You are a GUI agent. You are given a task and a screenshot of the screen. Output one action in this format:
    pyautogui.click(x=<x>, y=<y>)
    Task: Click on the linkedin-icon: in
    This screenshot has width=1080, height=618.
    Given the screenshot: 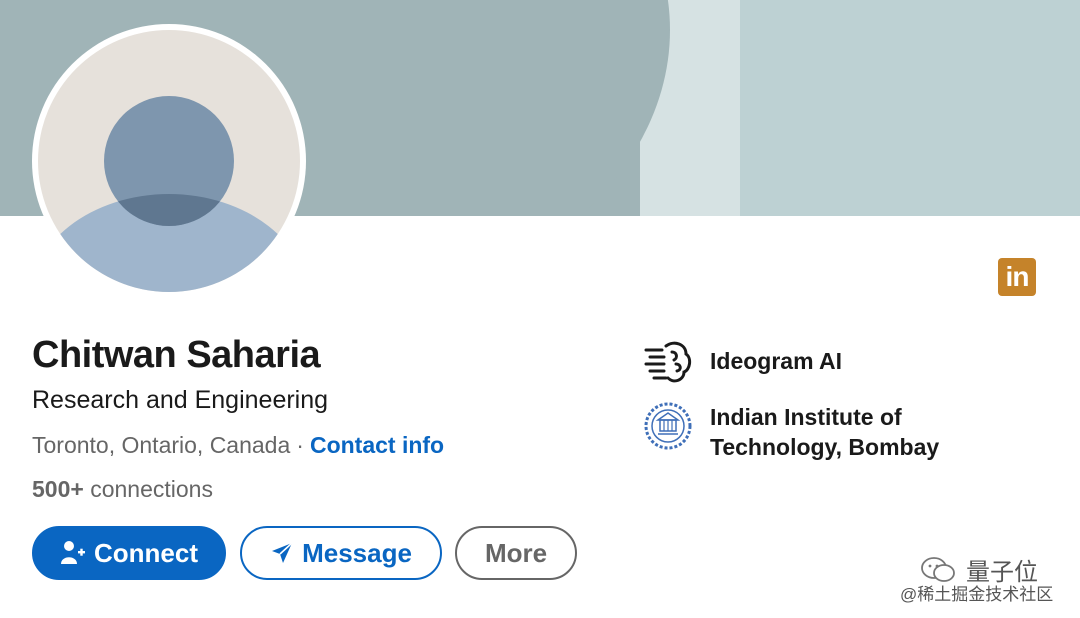 What is the action you would take?
    pyautogui.click(x=1017, y=277)
    